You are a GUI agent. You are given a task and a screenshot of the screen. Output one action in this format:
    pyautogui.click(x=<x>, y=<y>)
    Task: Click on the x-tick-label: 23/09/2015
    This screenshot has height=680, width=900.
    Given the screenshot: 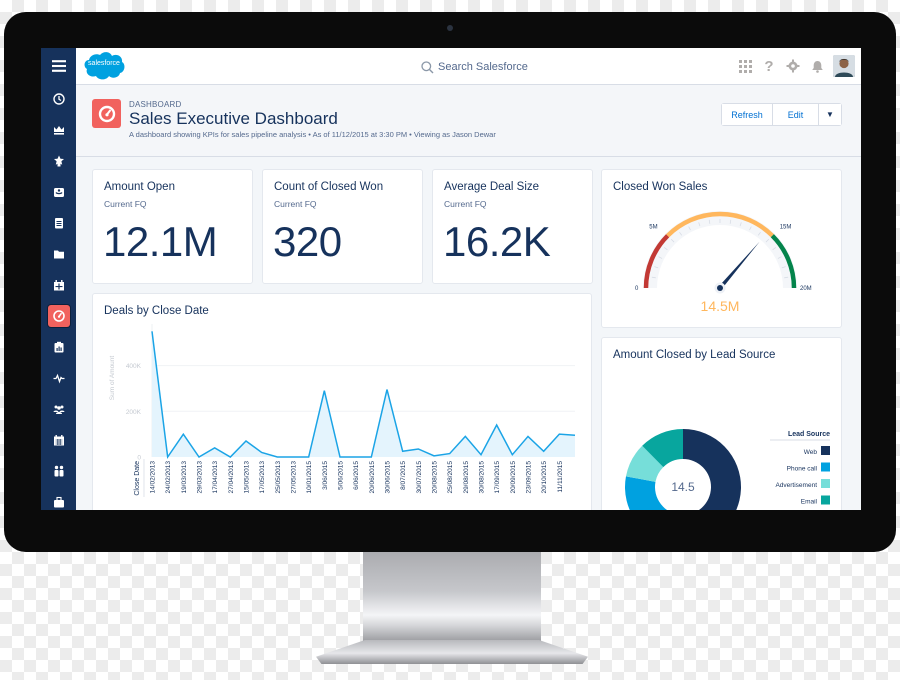 What is the action you would take?
    pyautogui.click(x=529, y=477)
    